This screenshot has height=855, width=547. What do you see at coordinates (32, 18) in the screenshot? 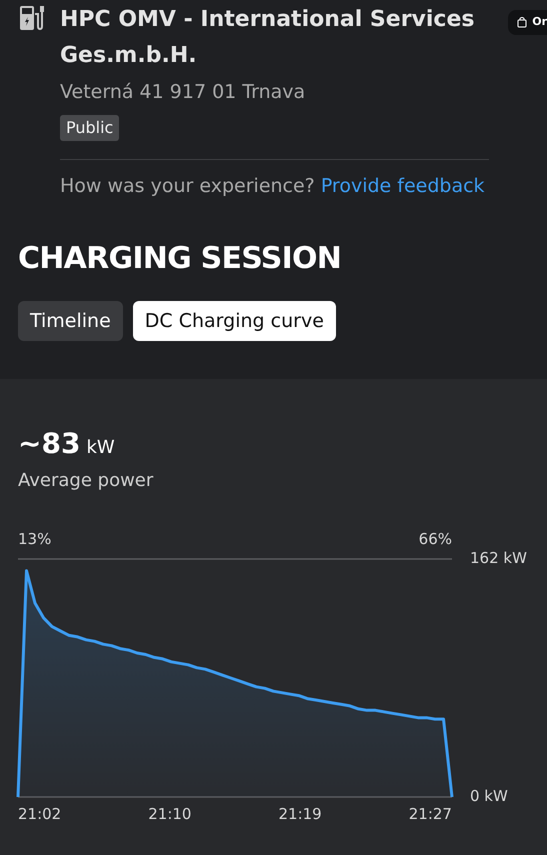
I see `charging-station-icon` at bounding box center [32, 18].